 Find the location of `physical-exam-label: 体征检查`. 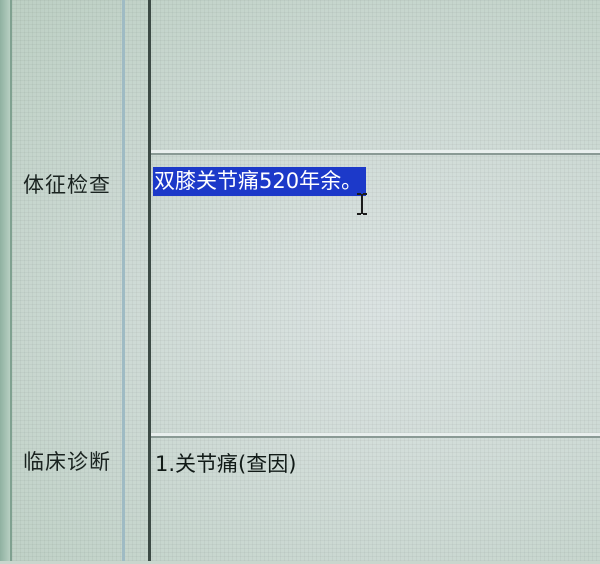

physical-exam-label: 体征检查 is located at coordinates (67, 185).